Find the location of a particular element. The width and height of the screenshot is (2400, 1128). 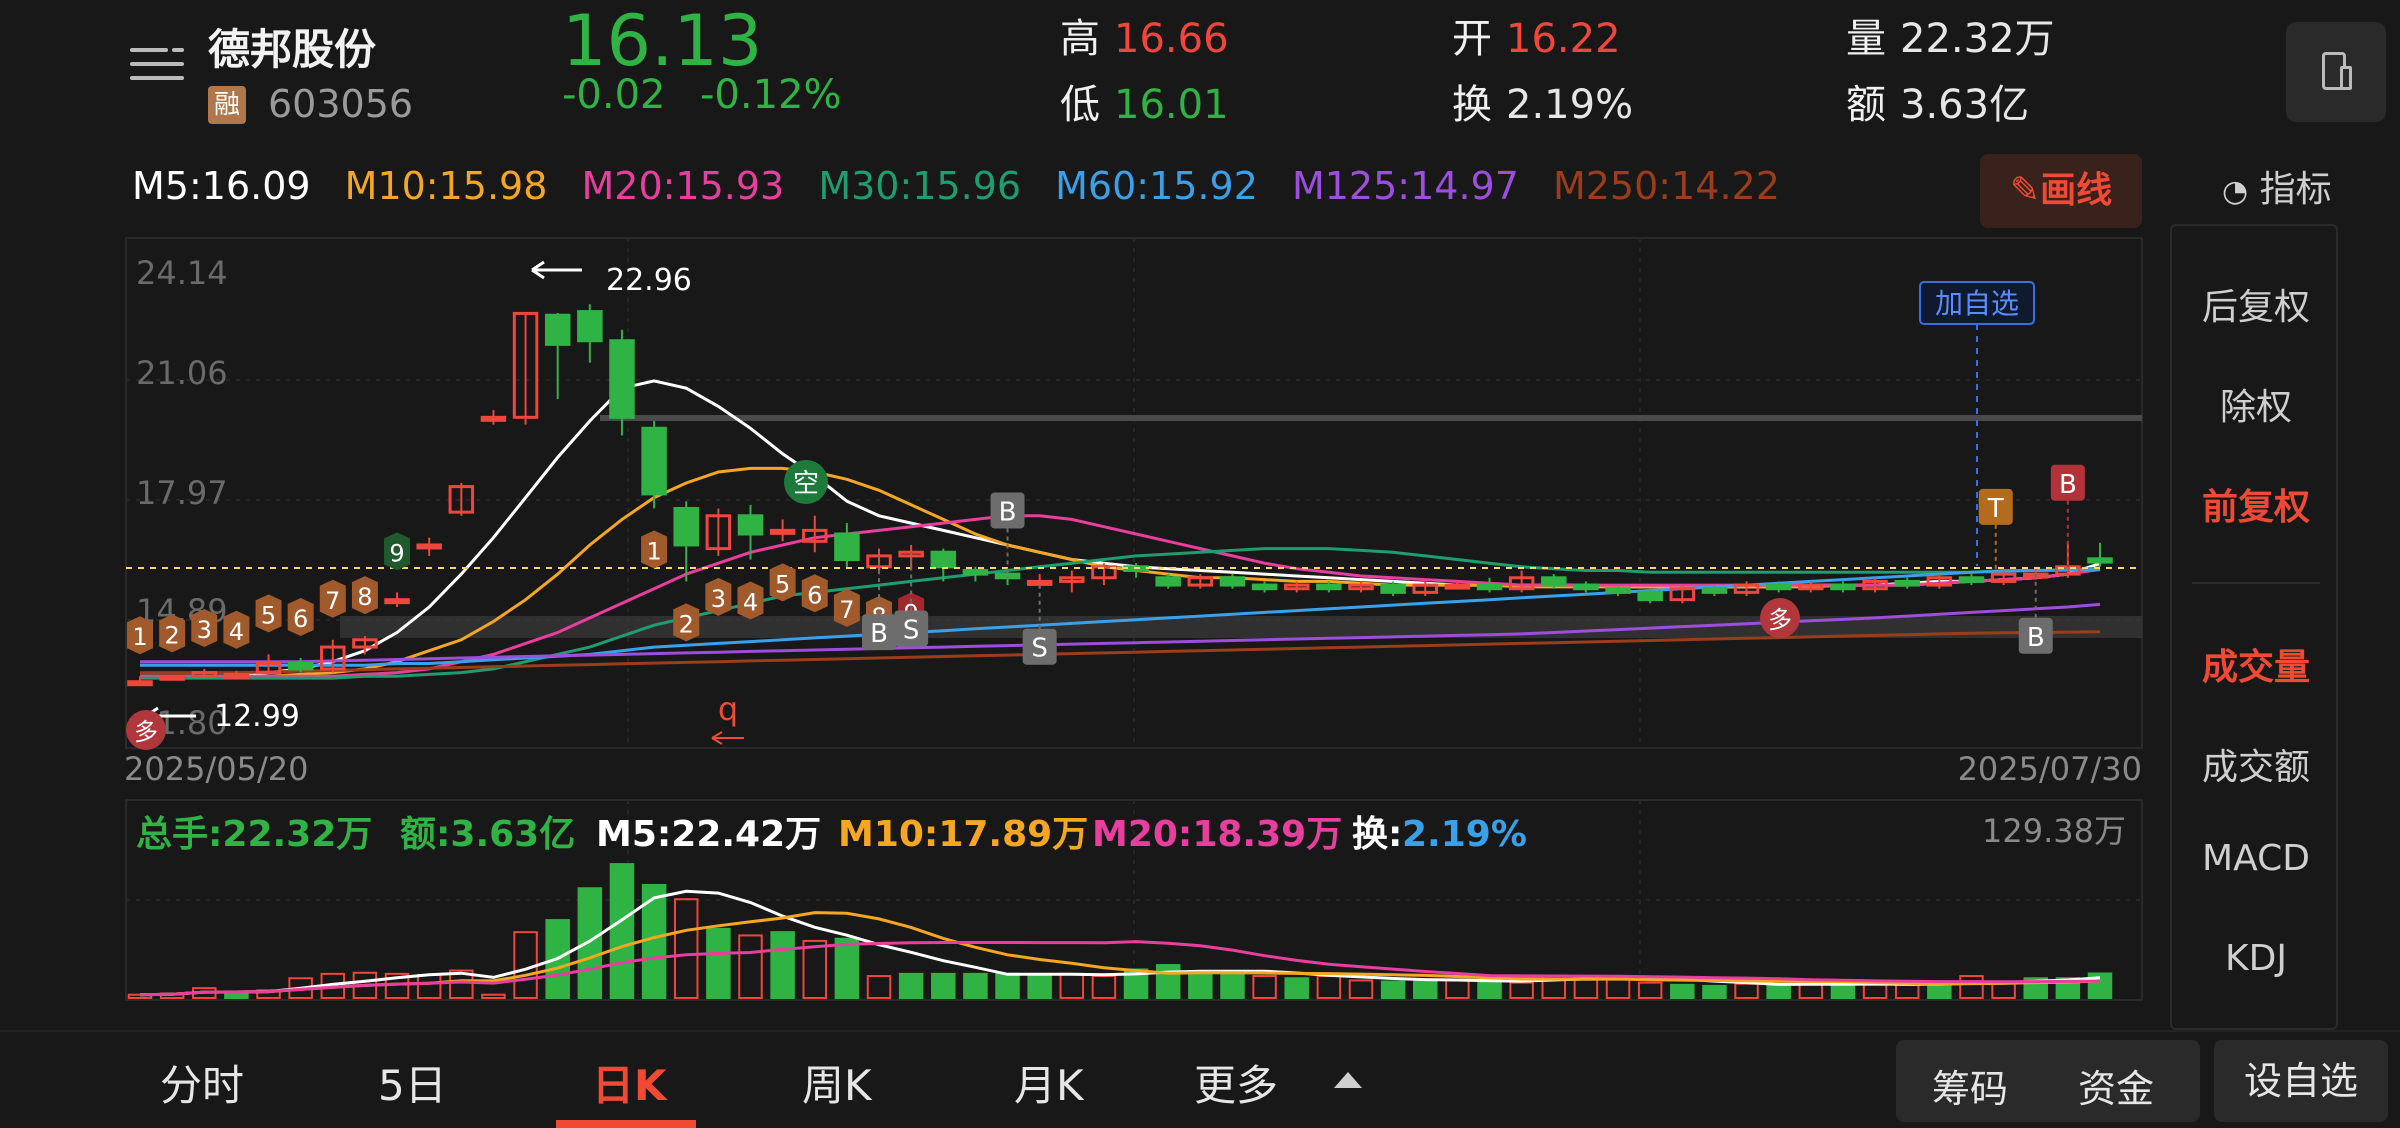

short-signal-label: 空 is located at coordinates (806, 484).